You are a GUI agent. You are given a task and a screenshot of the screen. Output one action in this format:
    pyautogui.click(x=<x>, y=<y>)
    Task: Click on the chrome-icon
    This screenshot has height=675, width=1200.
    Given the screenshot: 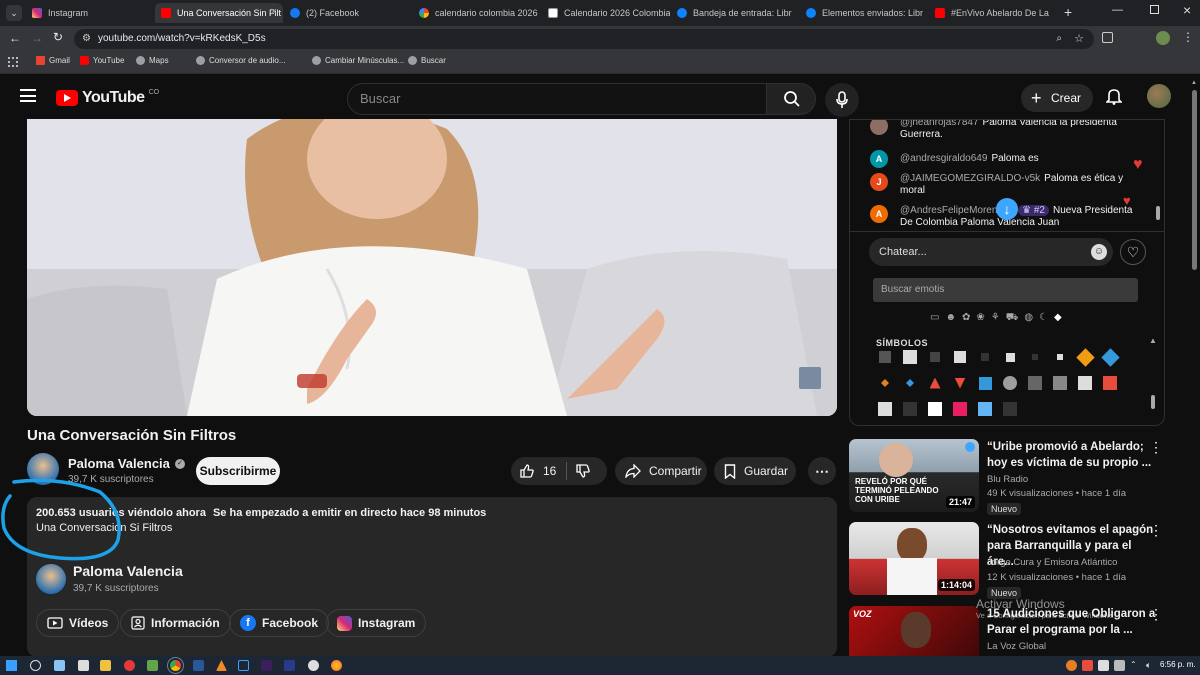 What is the action you would take?
    pyautogui.click(x=175, y=665)
    